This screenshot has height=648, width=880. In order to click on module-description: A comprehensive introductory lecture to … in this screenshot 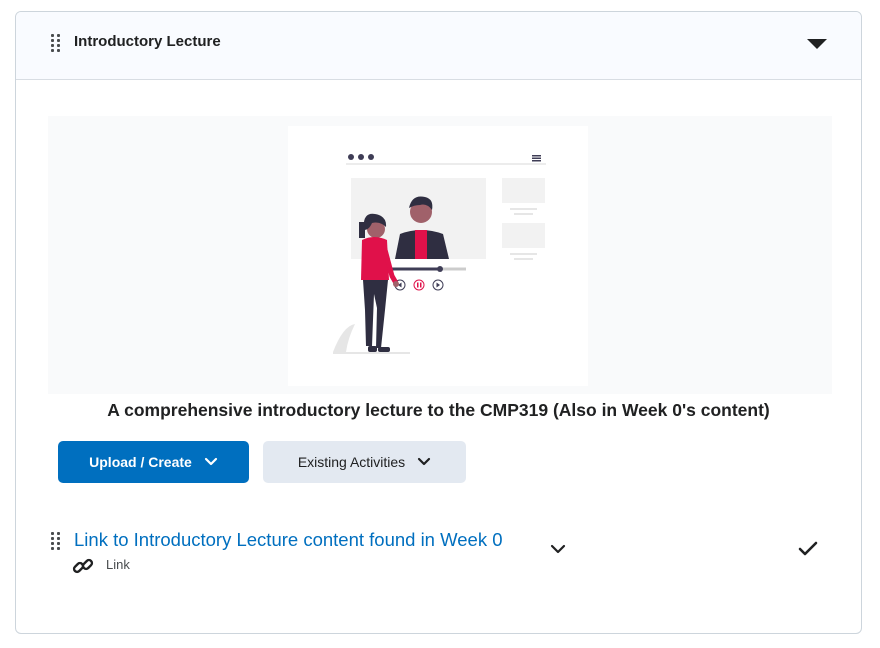, I will do `click(438, 410)`.